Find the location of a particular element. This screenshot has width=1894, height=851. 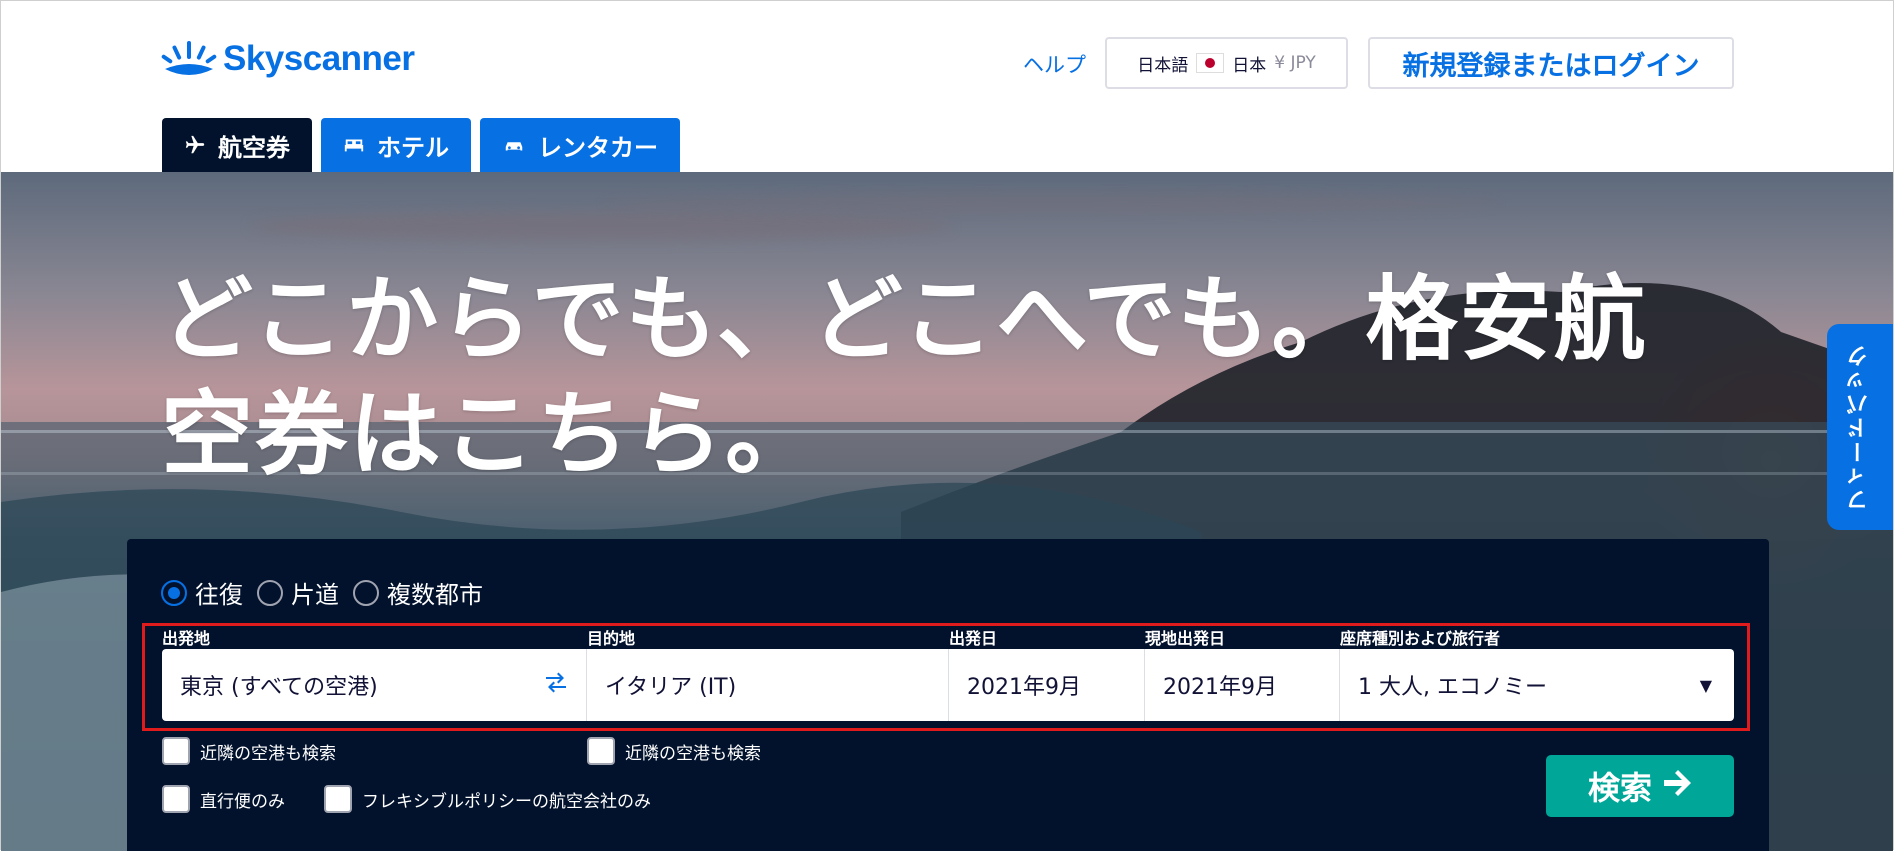

japan-flag-icon is located at coordinates (1210, 63).